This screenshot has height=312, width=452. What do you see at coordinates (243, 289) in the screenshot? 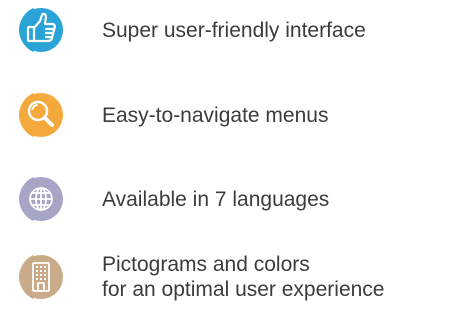
I see `feature-label-line-2: for an optimal user experience` at bounding box center [243, 289].